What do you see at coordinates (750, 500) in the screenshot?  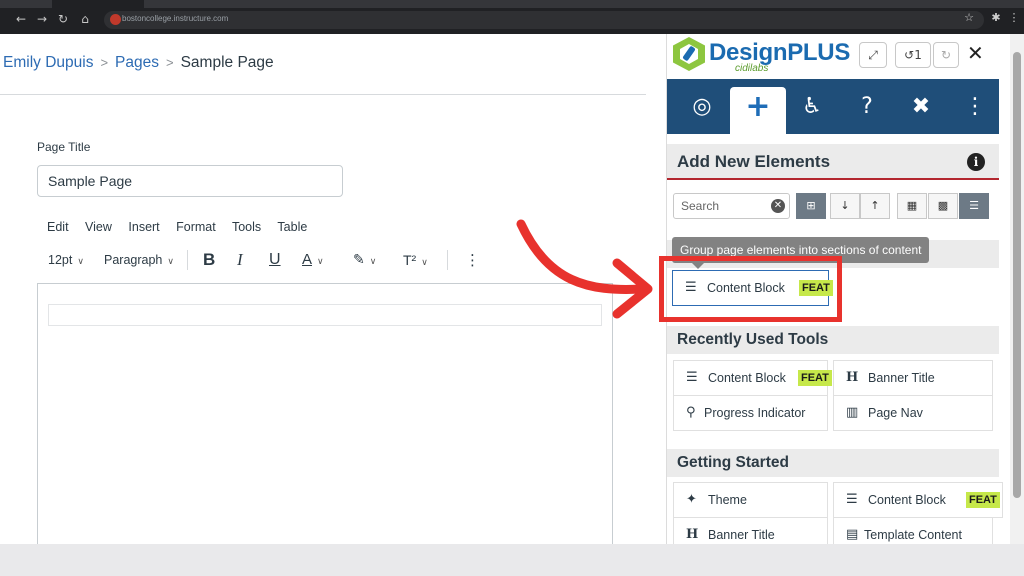 I see `started-theme: ✦ Theme` at bounding box center [750, 500].